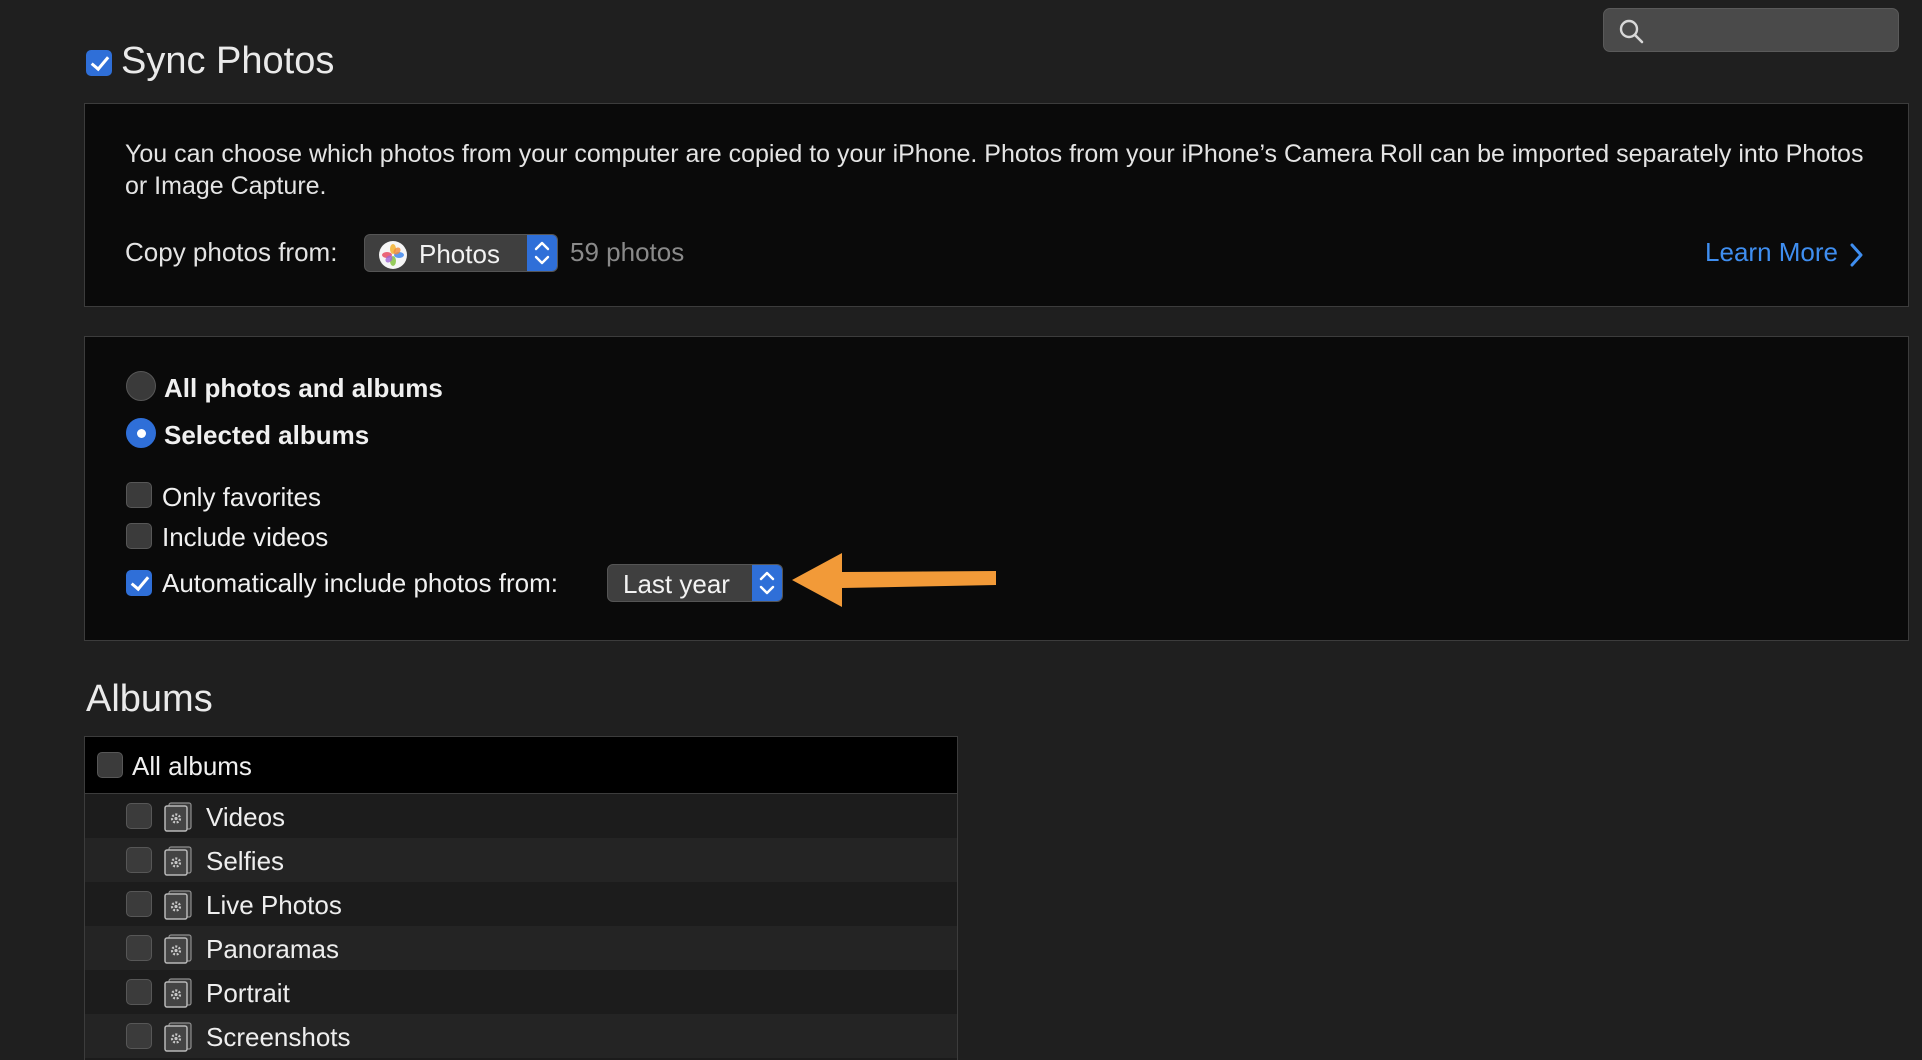 Image resolution: width=1922 pixels, height=1060 pixels. I want to click on list-item: Portrait, so click(521, 992).